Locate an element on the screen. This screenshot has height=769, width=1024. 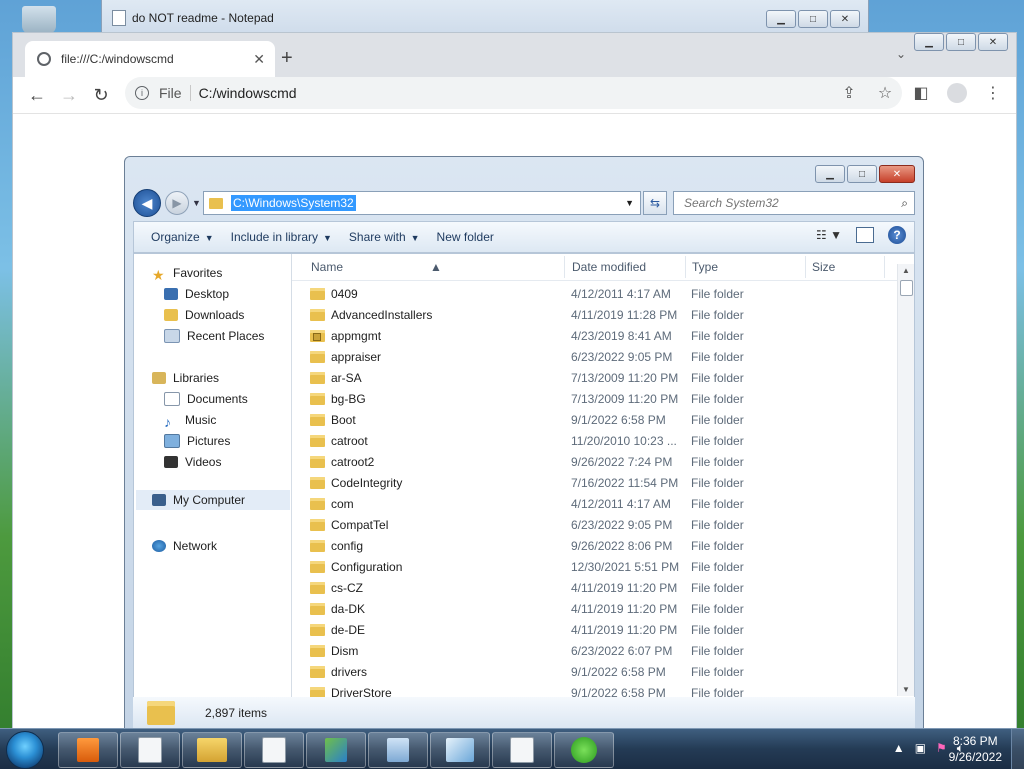
file-row: de-DE 4/11/2019 11:20 PM File folder is located at coordinates (587, 630).